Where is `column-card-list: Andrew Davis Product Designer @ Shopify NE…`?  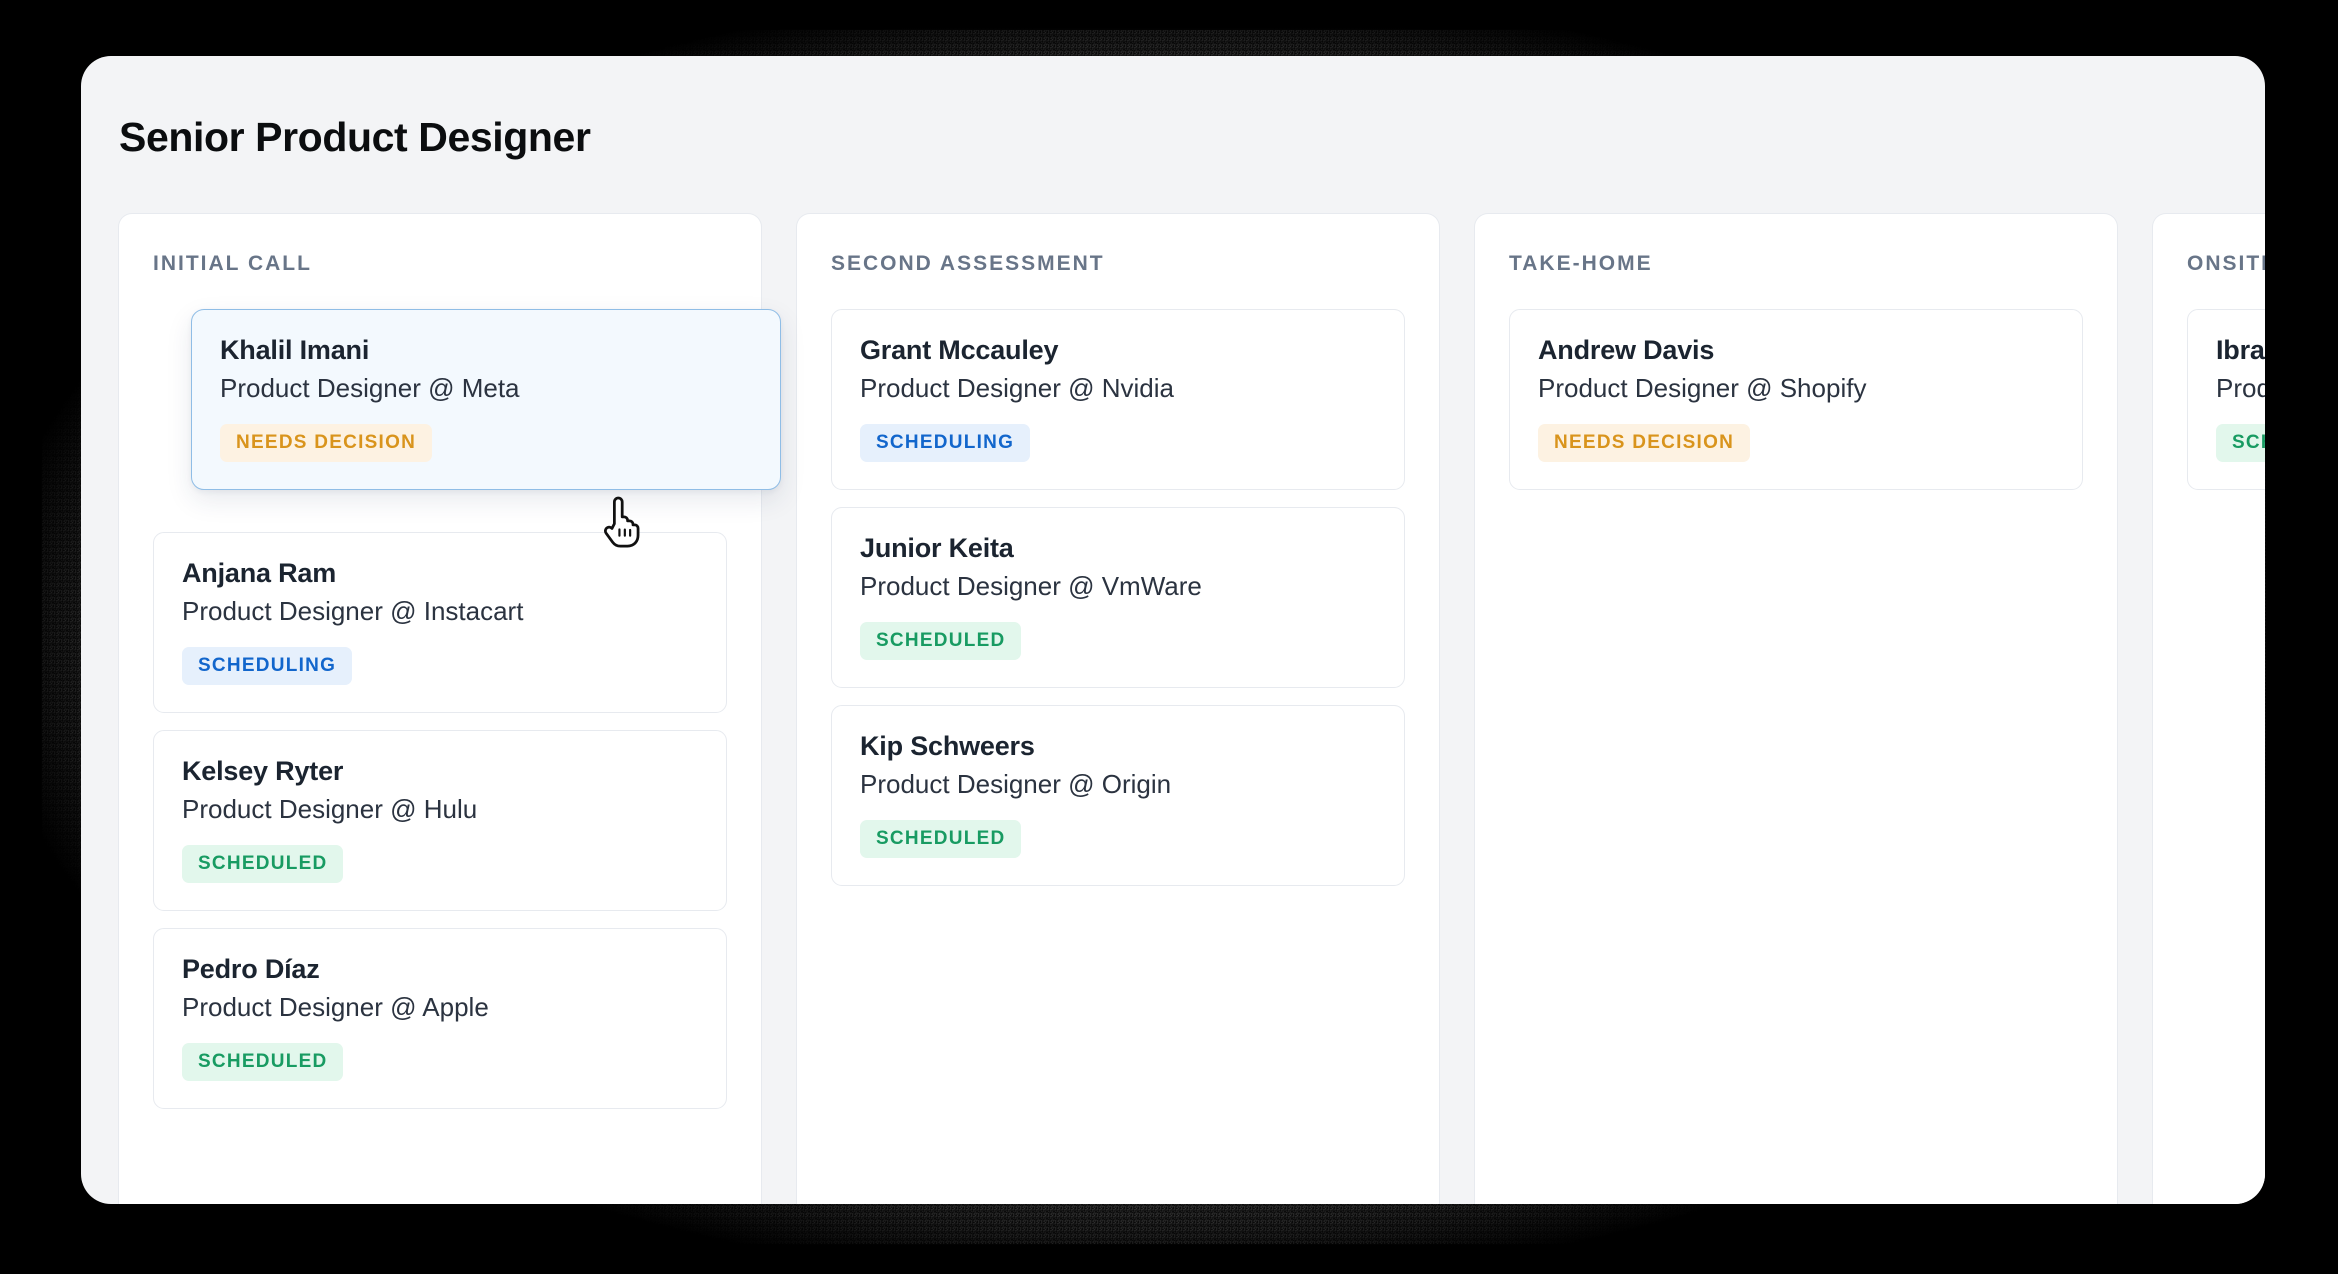 column-card-list: Andrew Davis Product Designer @ Shopify NE… is located at coordinates (1796, 399).